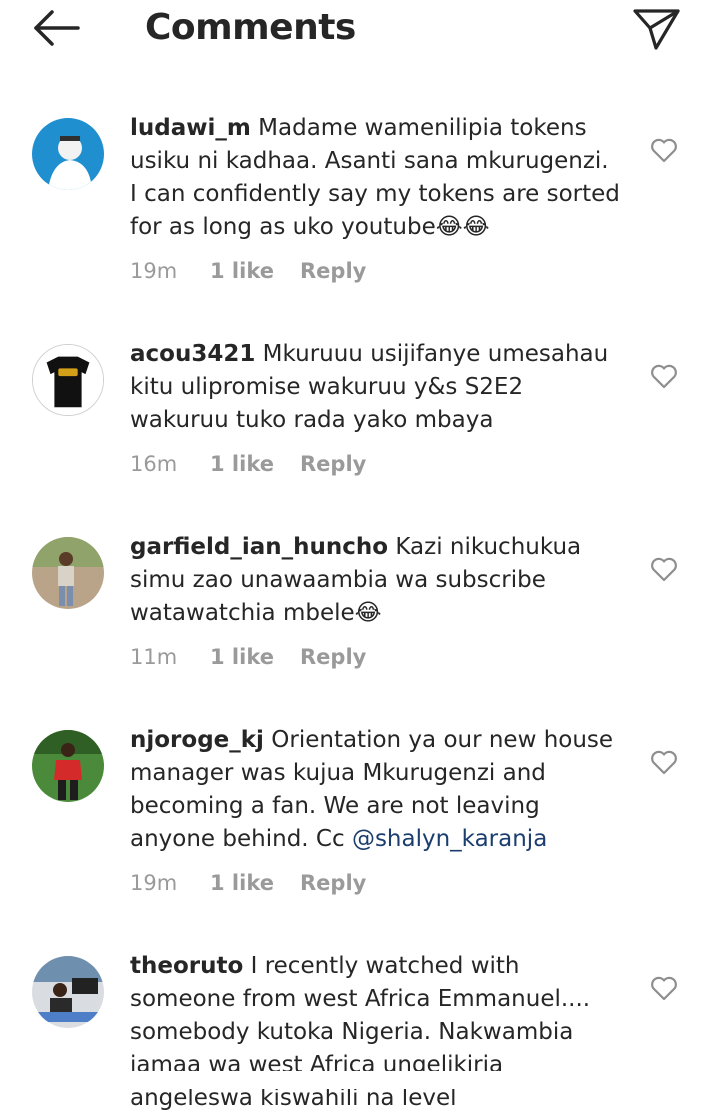 The width and height of the screenshot is (720, 1115). I want to click on back-button, so click(56, 28).